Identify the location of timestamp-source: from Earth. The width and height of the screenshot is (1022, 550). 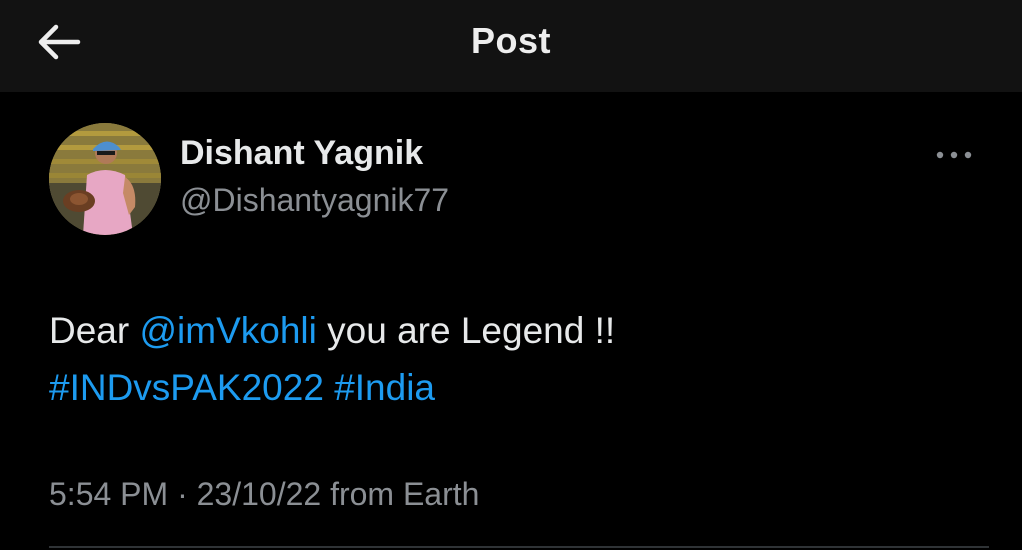
(400, 494).